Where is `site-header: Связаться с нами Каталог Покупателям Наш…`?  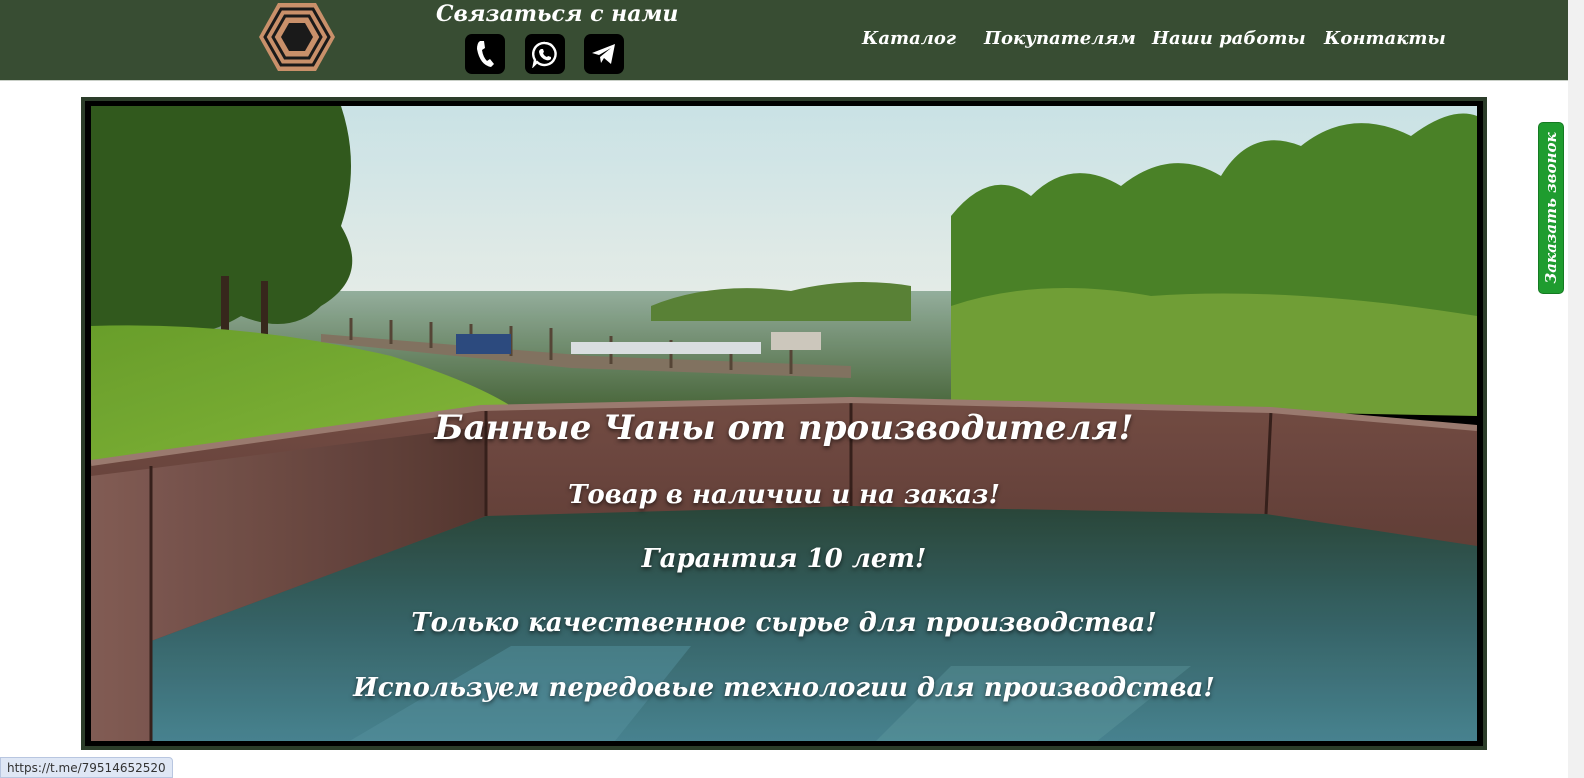
site-header: Связаться с нами Каталог Покупателям Наш… is located at coordinates (784, 40).